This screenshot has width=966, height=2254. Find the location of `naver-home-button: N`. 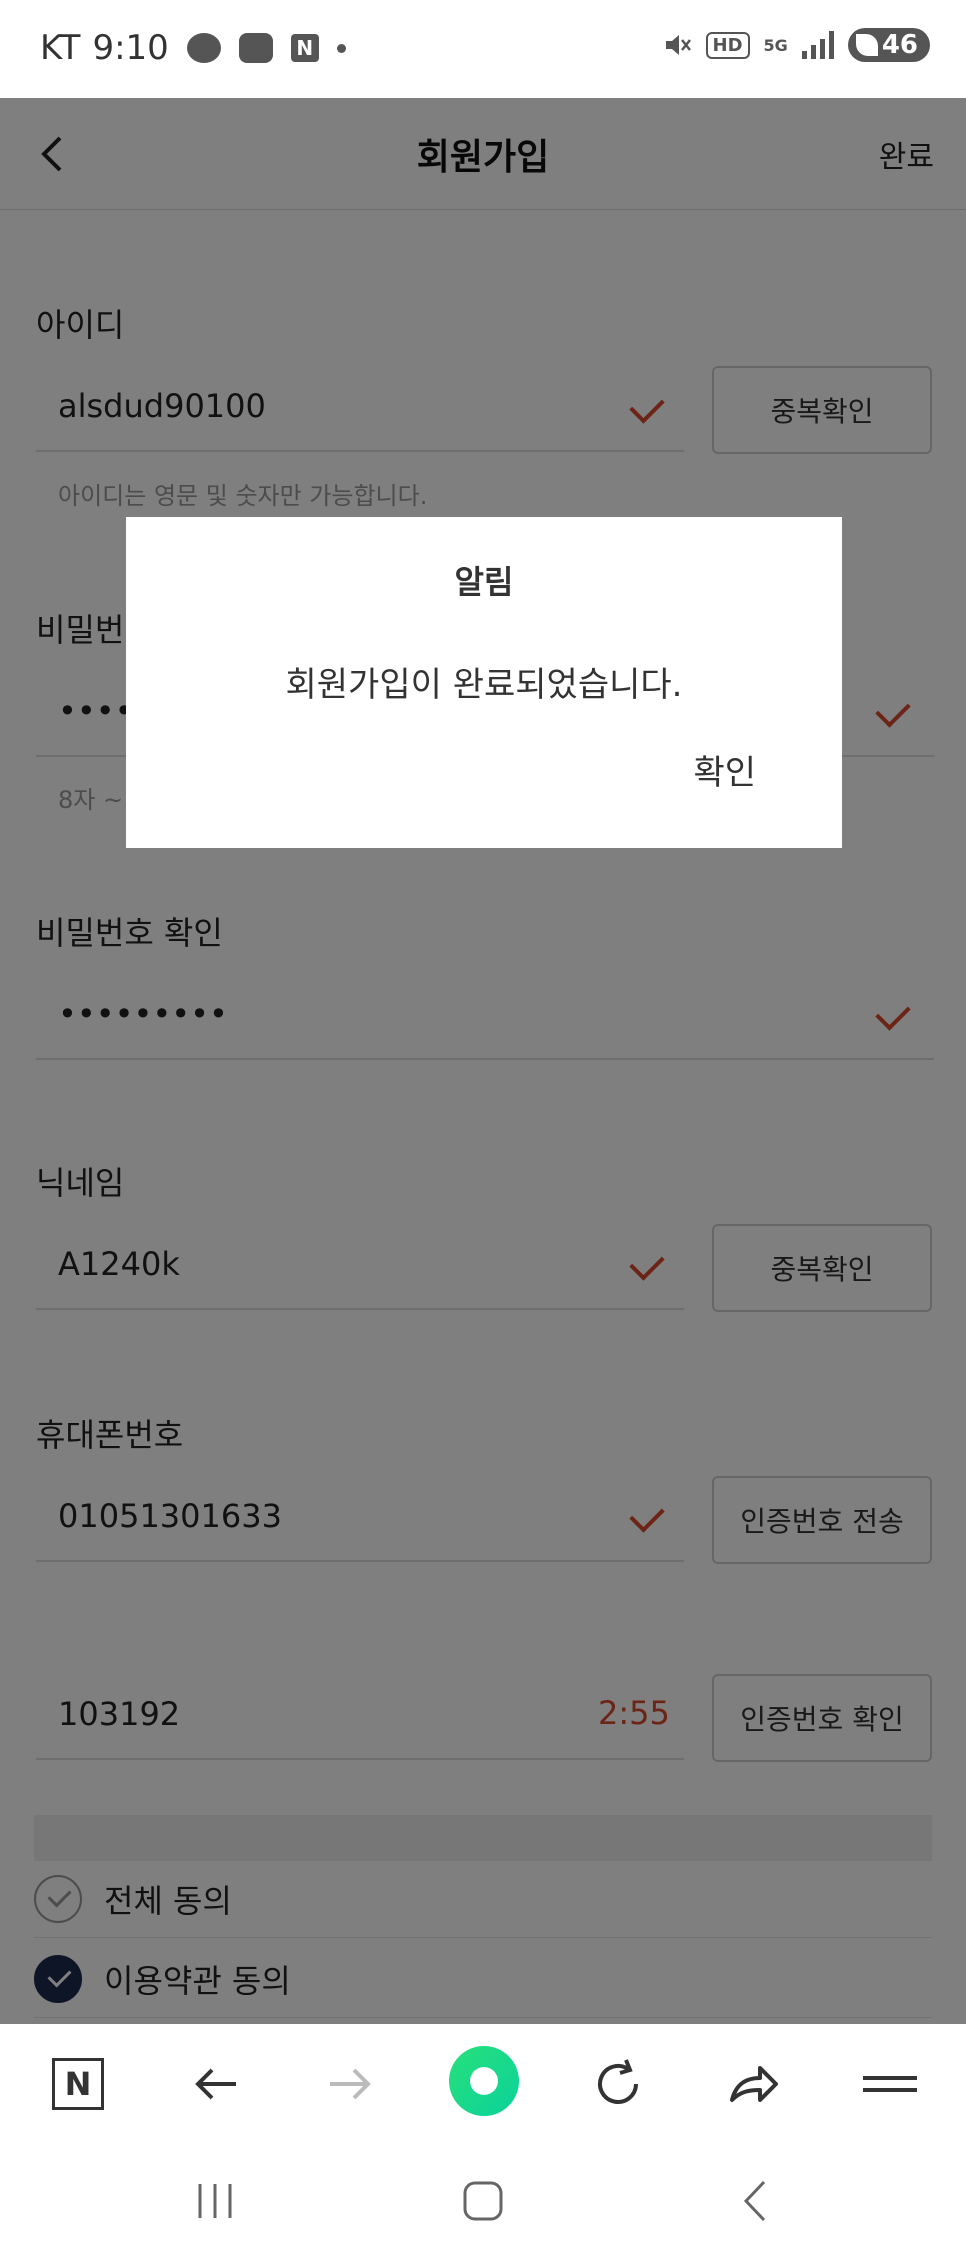

naver-home-button: N is located at coordinates (78, 2084).